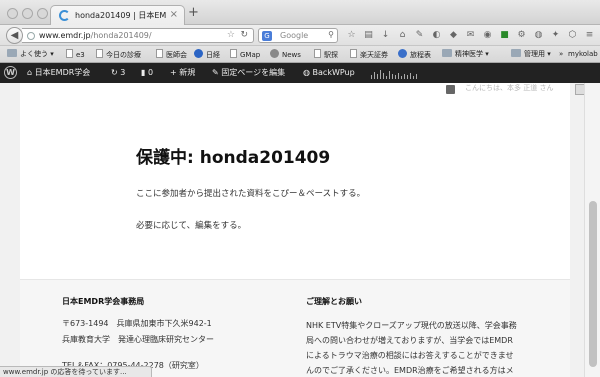  What do you see at coordinates (450, 89) in the screenshot?
I see `comment-bubble-icon` at bounding box center [450, 89].